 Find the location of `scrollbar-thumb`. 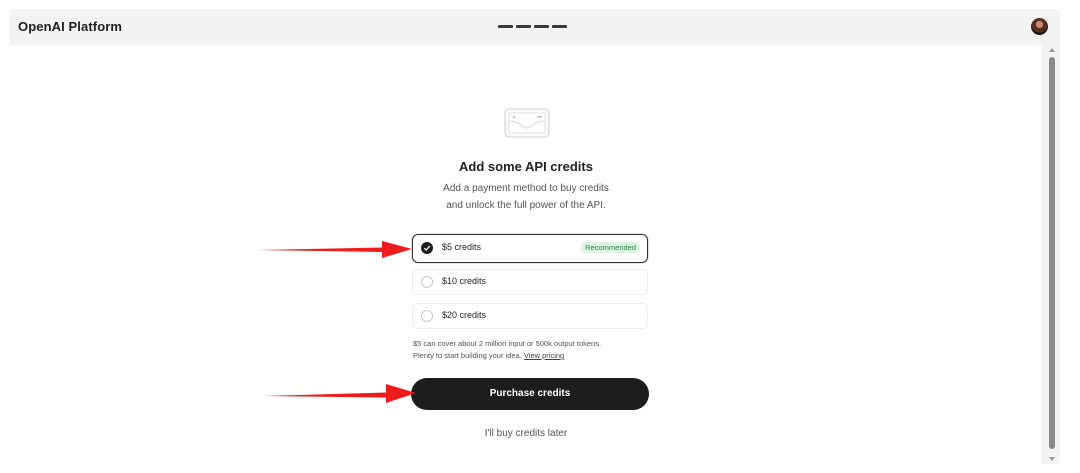

scrollbar-thumb is located at coordinates (1052, 253).